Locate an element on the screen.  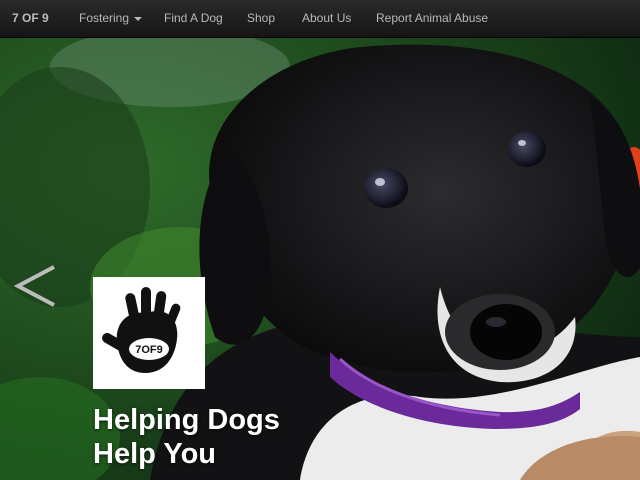
handprint-logo-icon: 7OF9 is located at coordinates (141, 330).